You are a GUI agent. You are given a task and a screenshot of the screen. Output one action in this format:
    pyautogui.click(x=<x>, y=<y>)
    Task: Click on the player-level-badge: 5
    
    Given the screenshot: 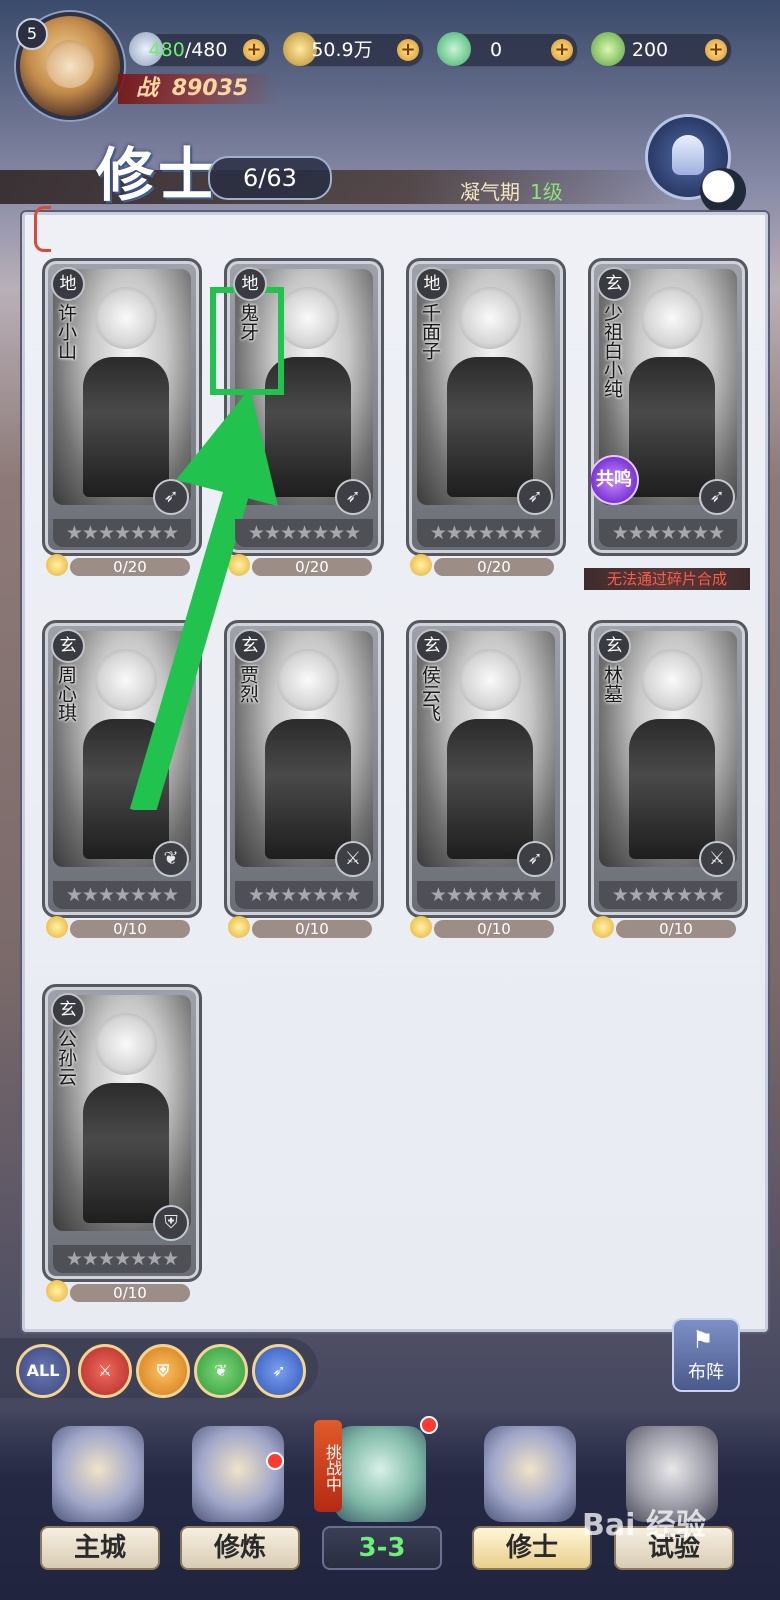 What is the action you would take?
    pyautogui.click(x=32, y=34)
    